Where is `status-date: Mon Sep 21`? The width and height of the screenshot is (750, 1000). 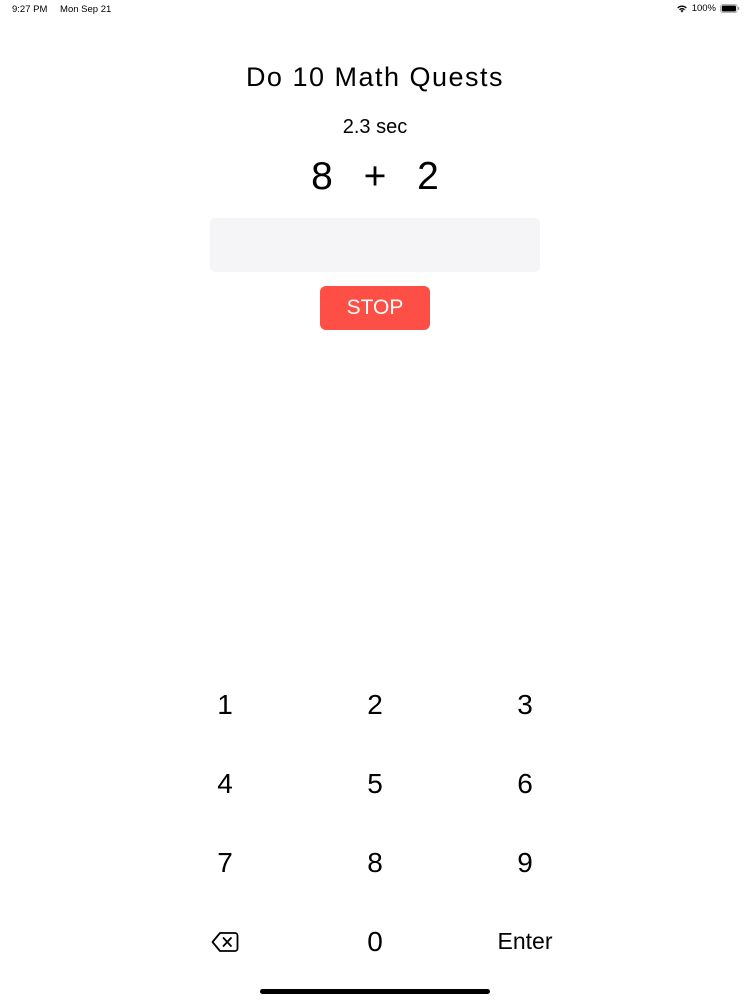
status-date: Mon Sep 21 is located at coordinates (86, 9).